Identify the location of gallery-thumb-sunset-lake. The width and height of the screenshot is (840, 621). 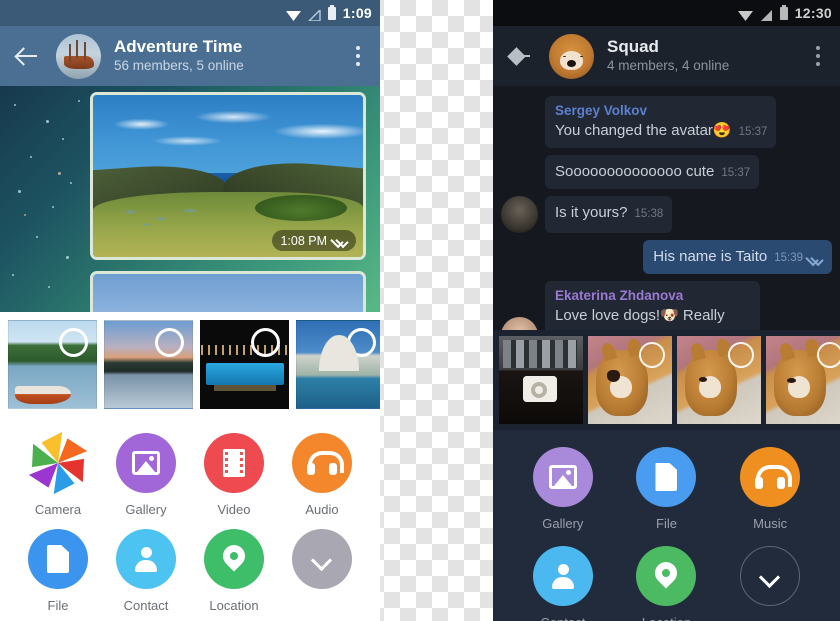
(148, 364).